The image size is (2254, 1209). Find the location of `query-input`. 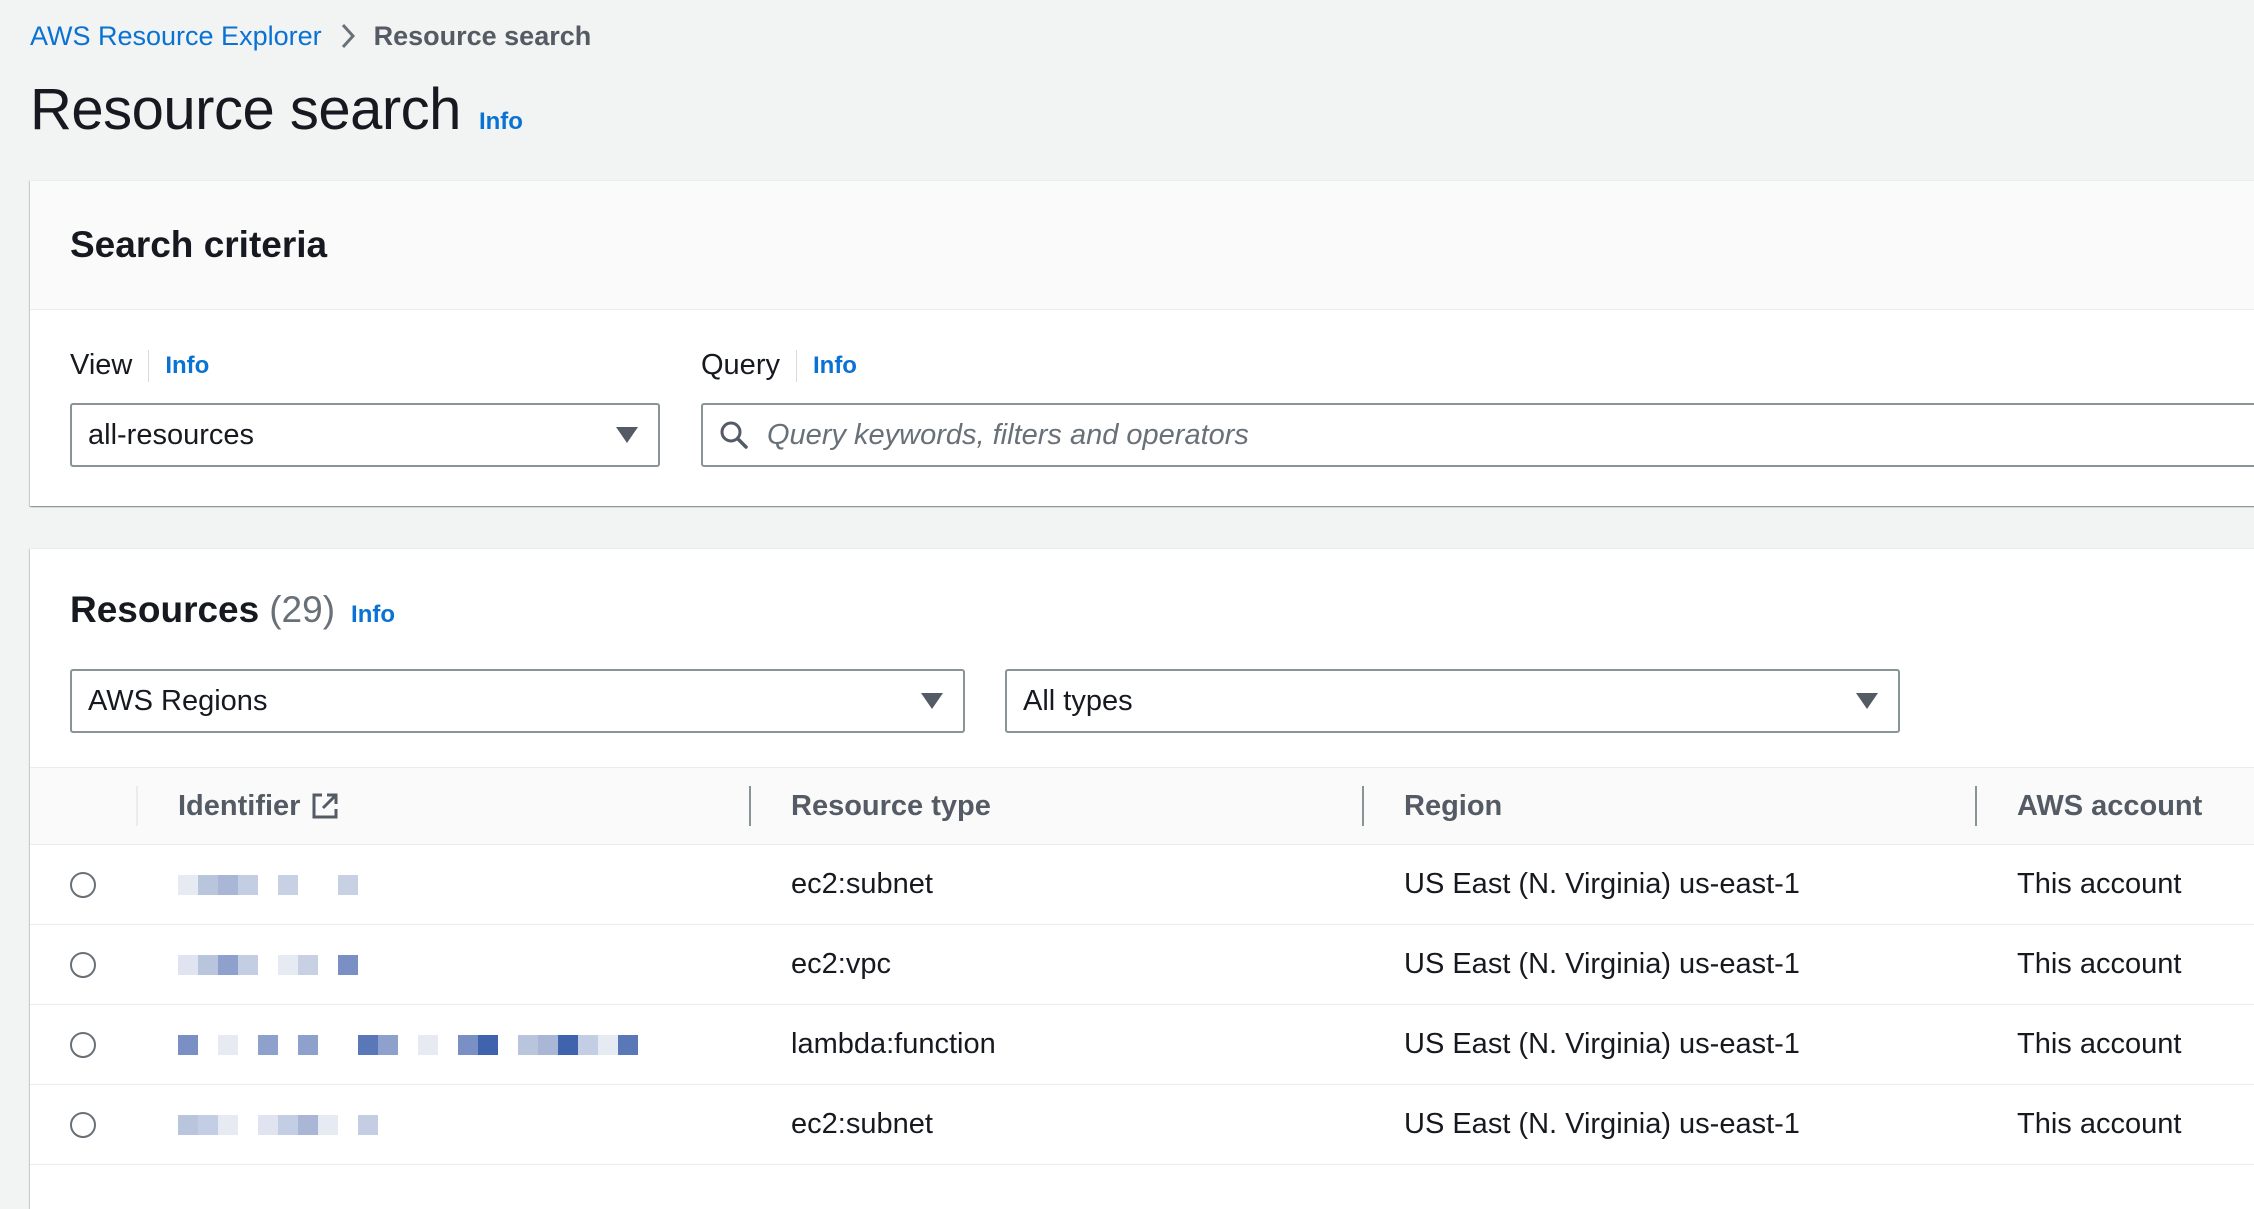

query-input is located at coordinates (1467, 435).